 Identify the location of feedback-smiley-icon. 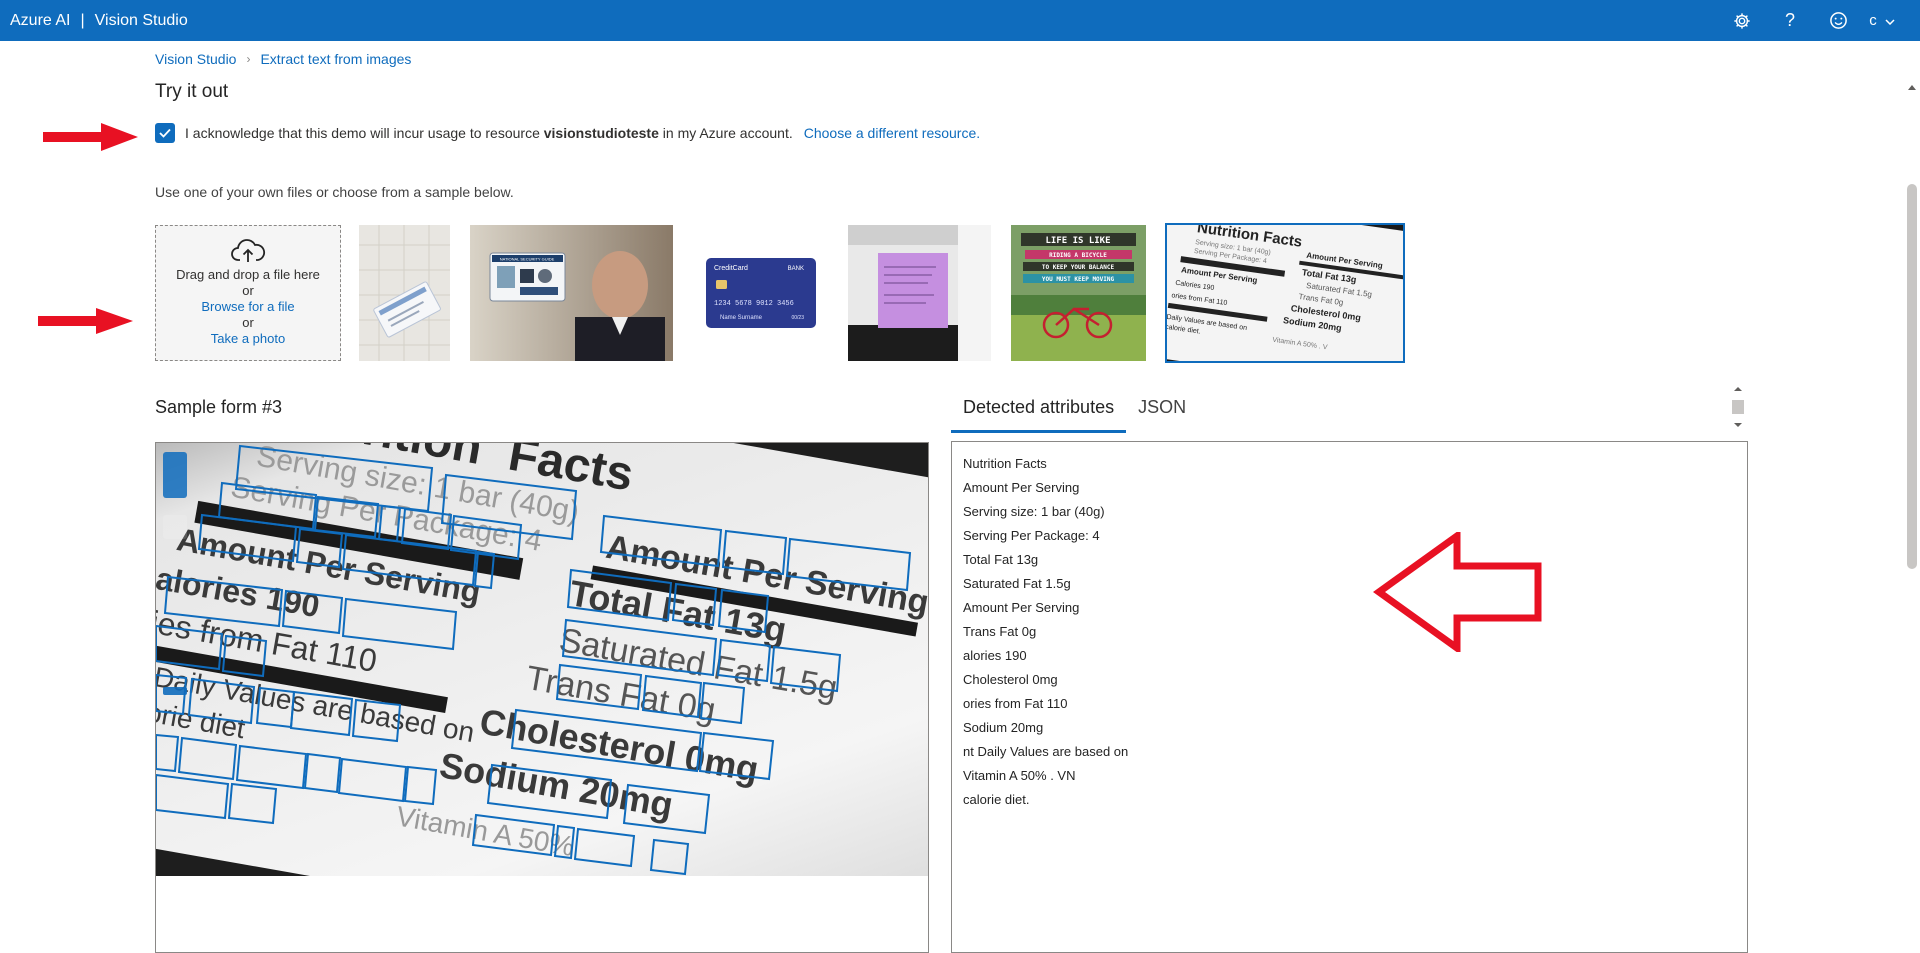
(1838, 20).